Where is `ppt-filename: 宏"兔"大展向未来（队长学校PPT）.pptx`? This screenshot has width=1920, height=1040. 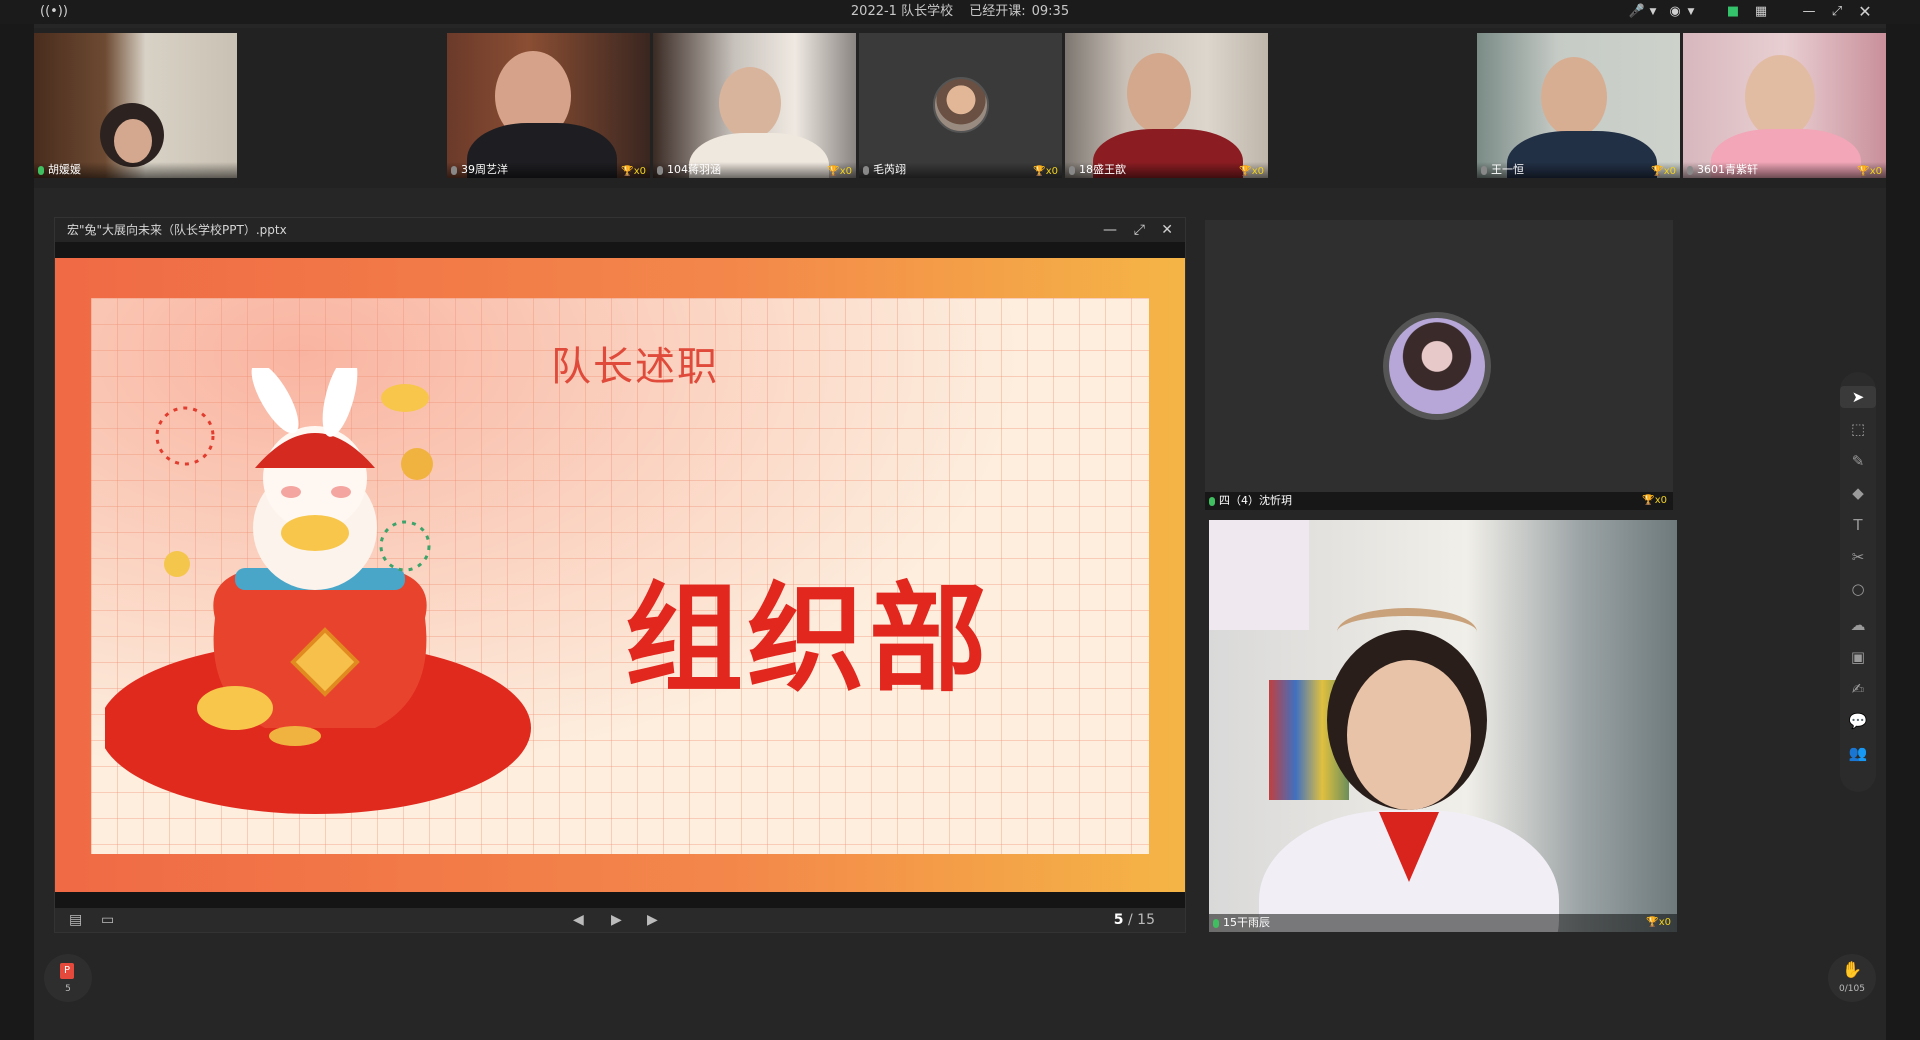 ppt-filename: 宏"兔"大展向未来（队长学校PPT）.pptx is located at coordinates (177, 230).